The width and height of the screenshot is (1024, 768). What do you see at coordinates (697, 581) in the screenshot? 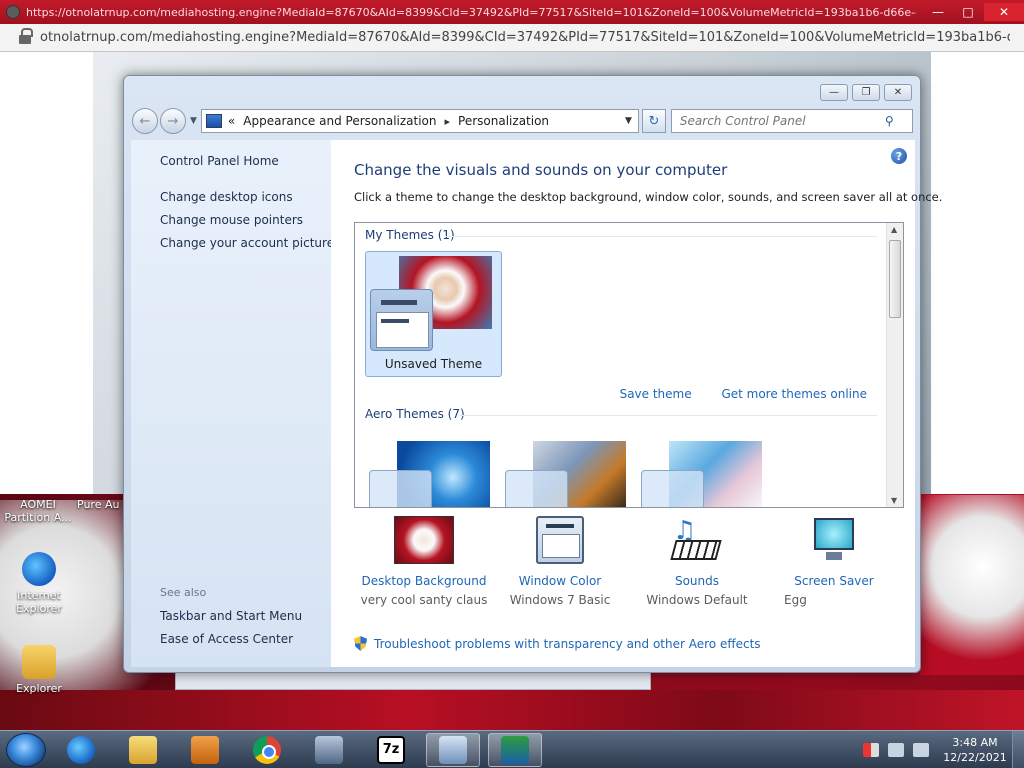
I see `setting-label: Sounds` at bounding box center [697, 581].